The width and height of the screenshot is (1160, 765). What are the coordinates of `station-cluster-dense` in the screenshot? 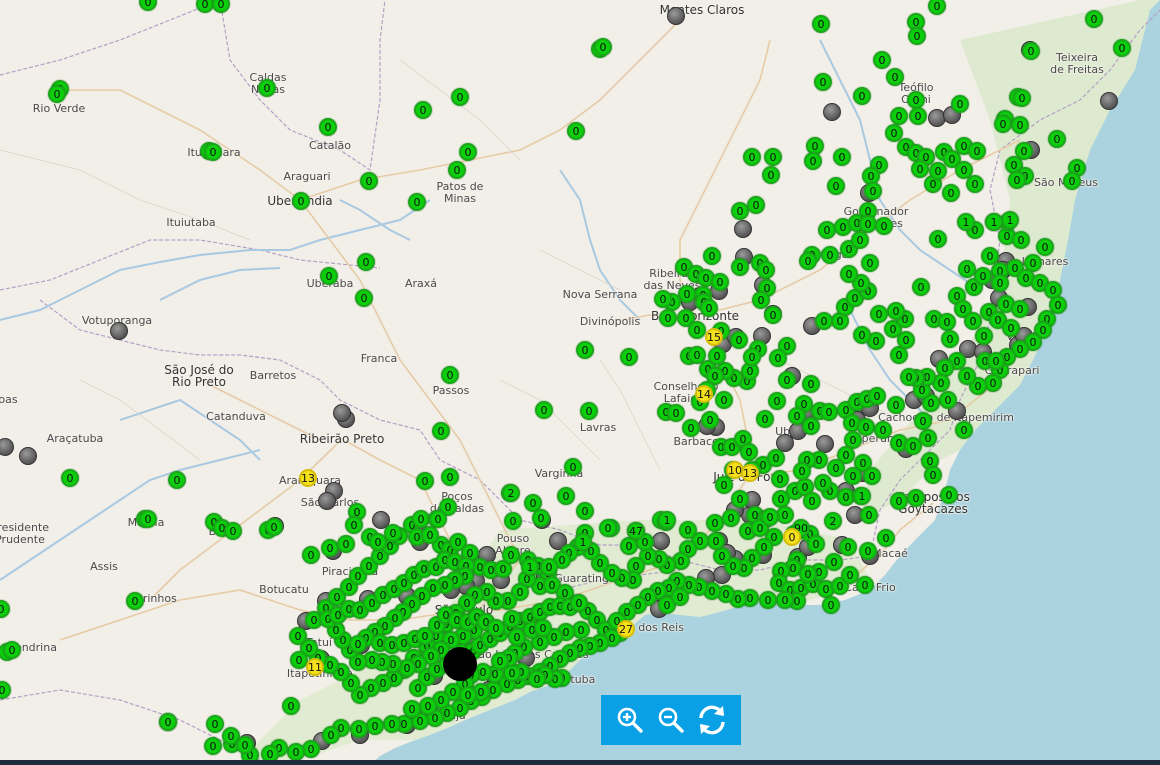 It's located at (460, 664).